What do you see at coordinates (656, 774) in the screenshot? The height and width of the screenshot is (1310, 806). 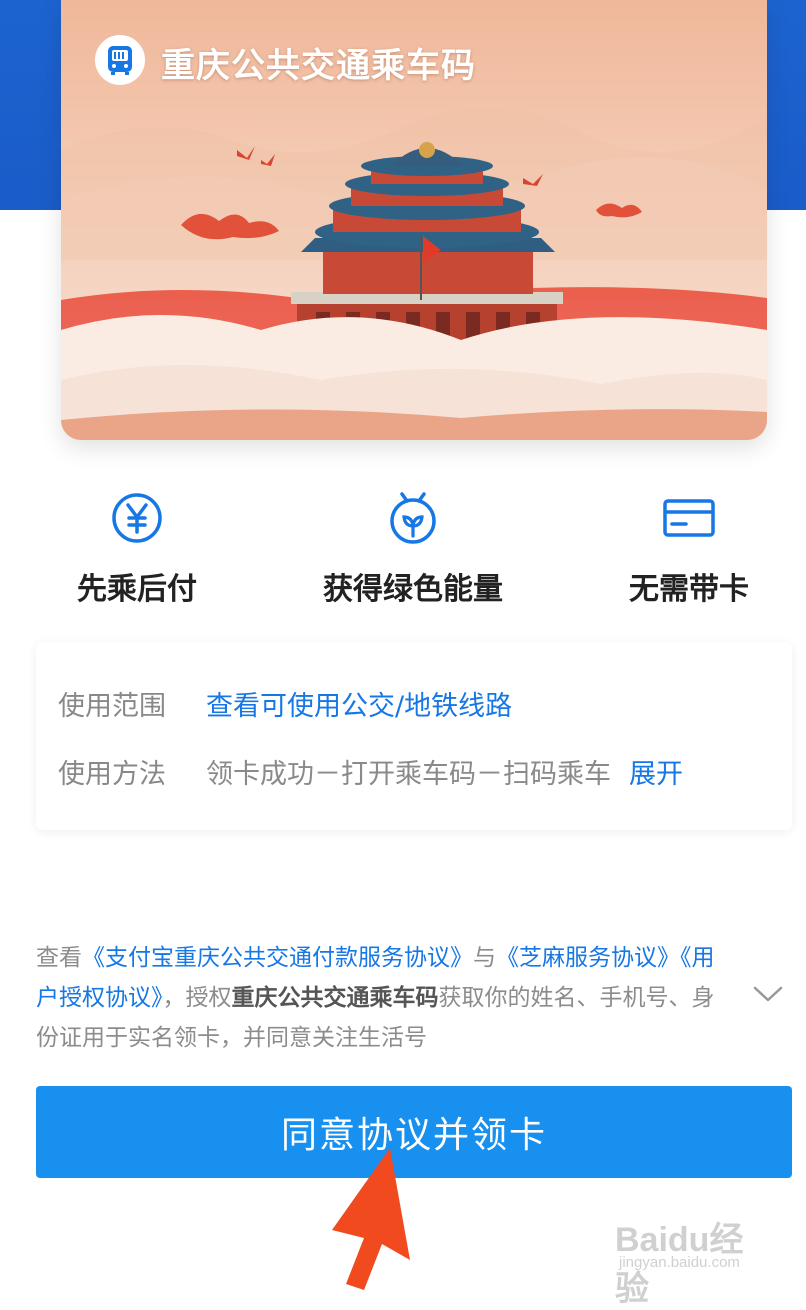 I see `expand-link: 展开` at bounding box center [656, 774].